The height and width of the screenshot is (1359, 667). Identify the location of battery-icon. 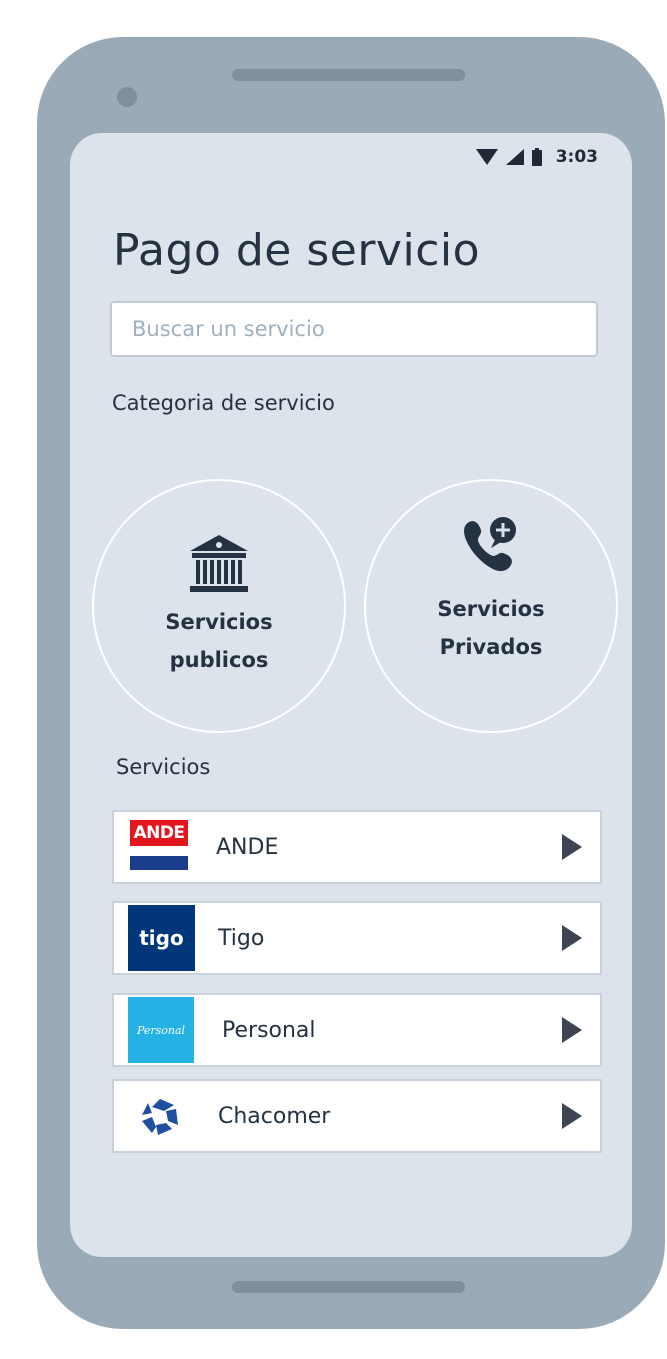
(536, 157).